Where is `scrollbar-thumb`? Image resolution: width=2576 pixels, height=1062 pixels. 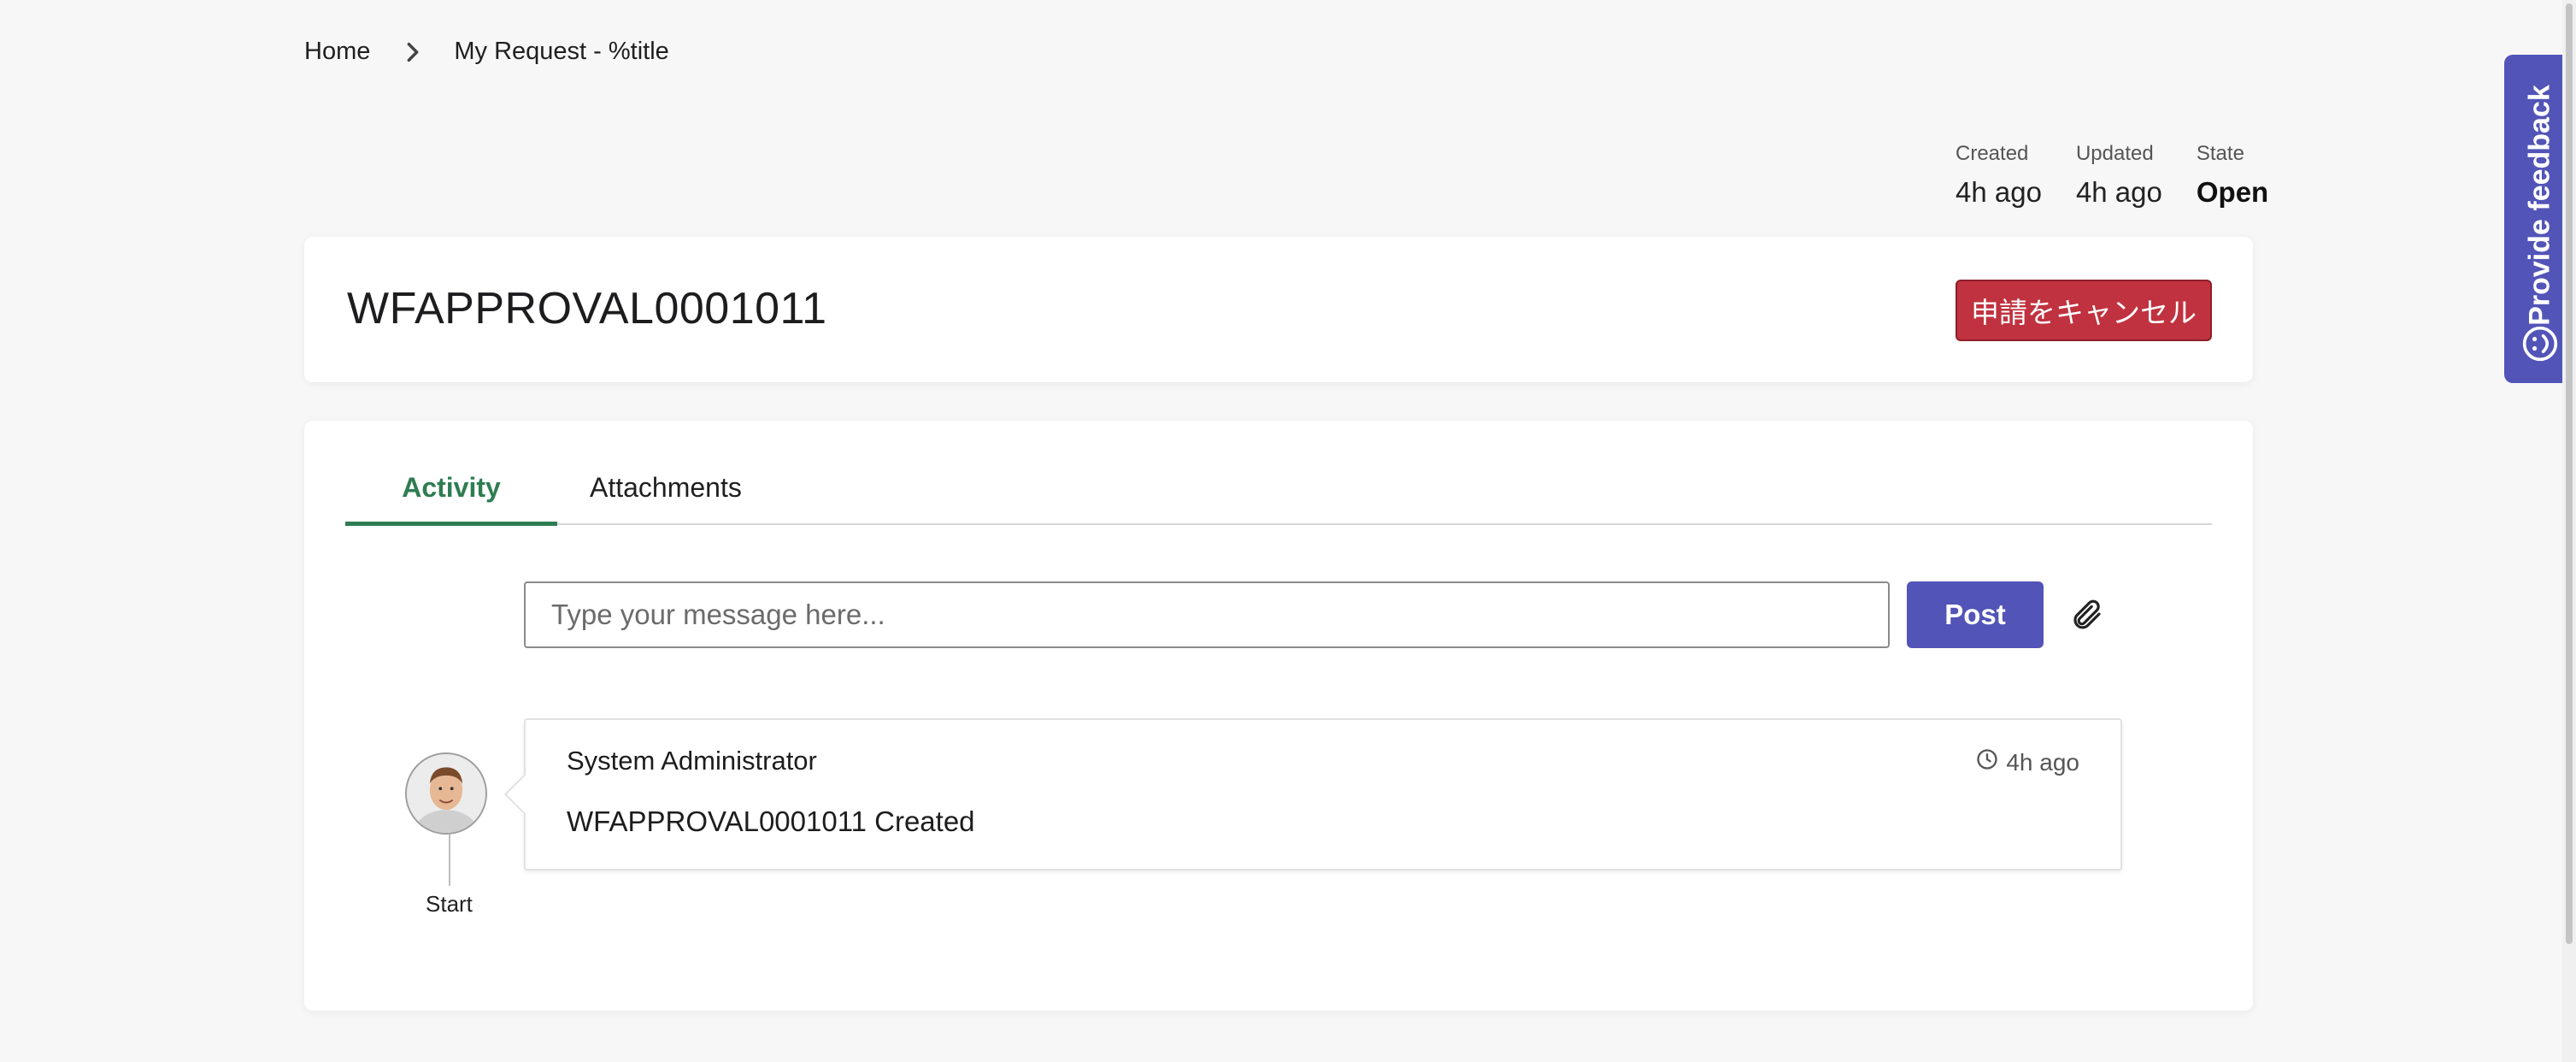
scrollbar-thumb is located at coordinates (2569, 474).